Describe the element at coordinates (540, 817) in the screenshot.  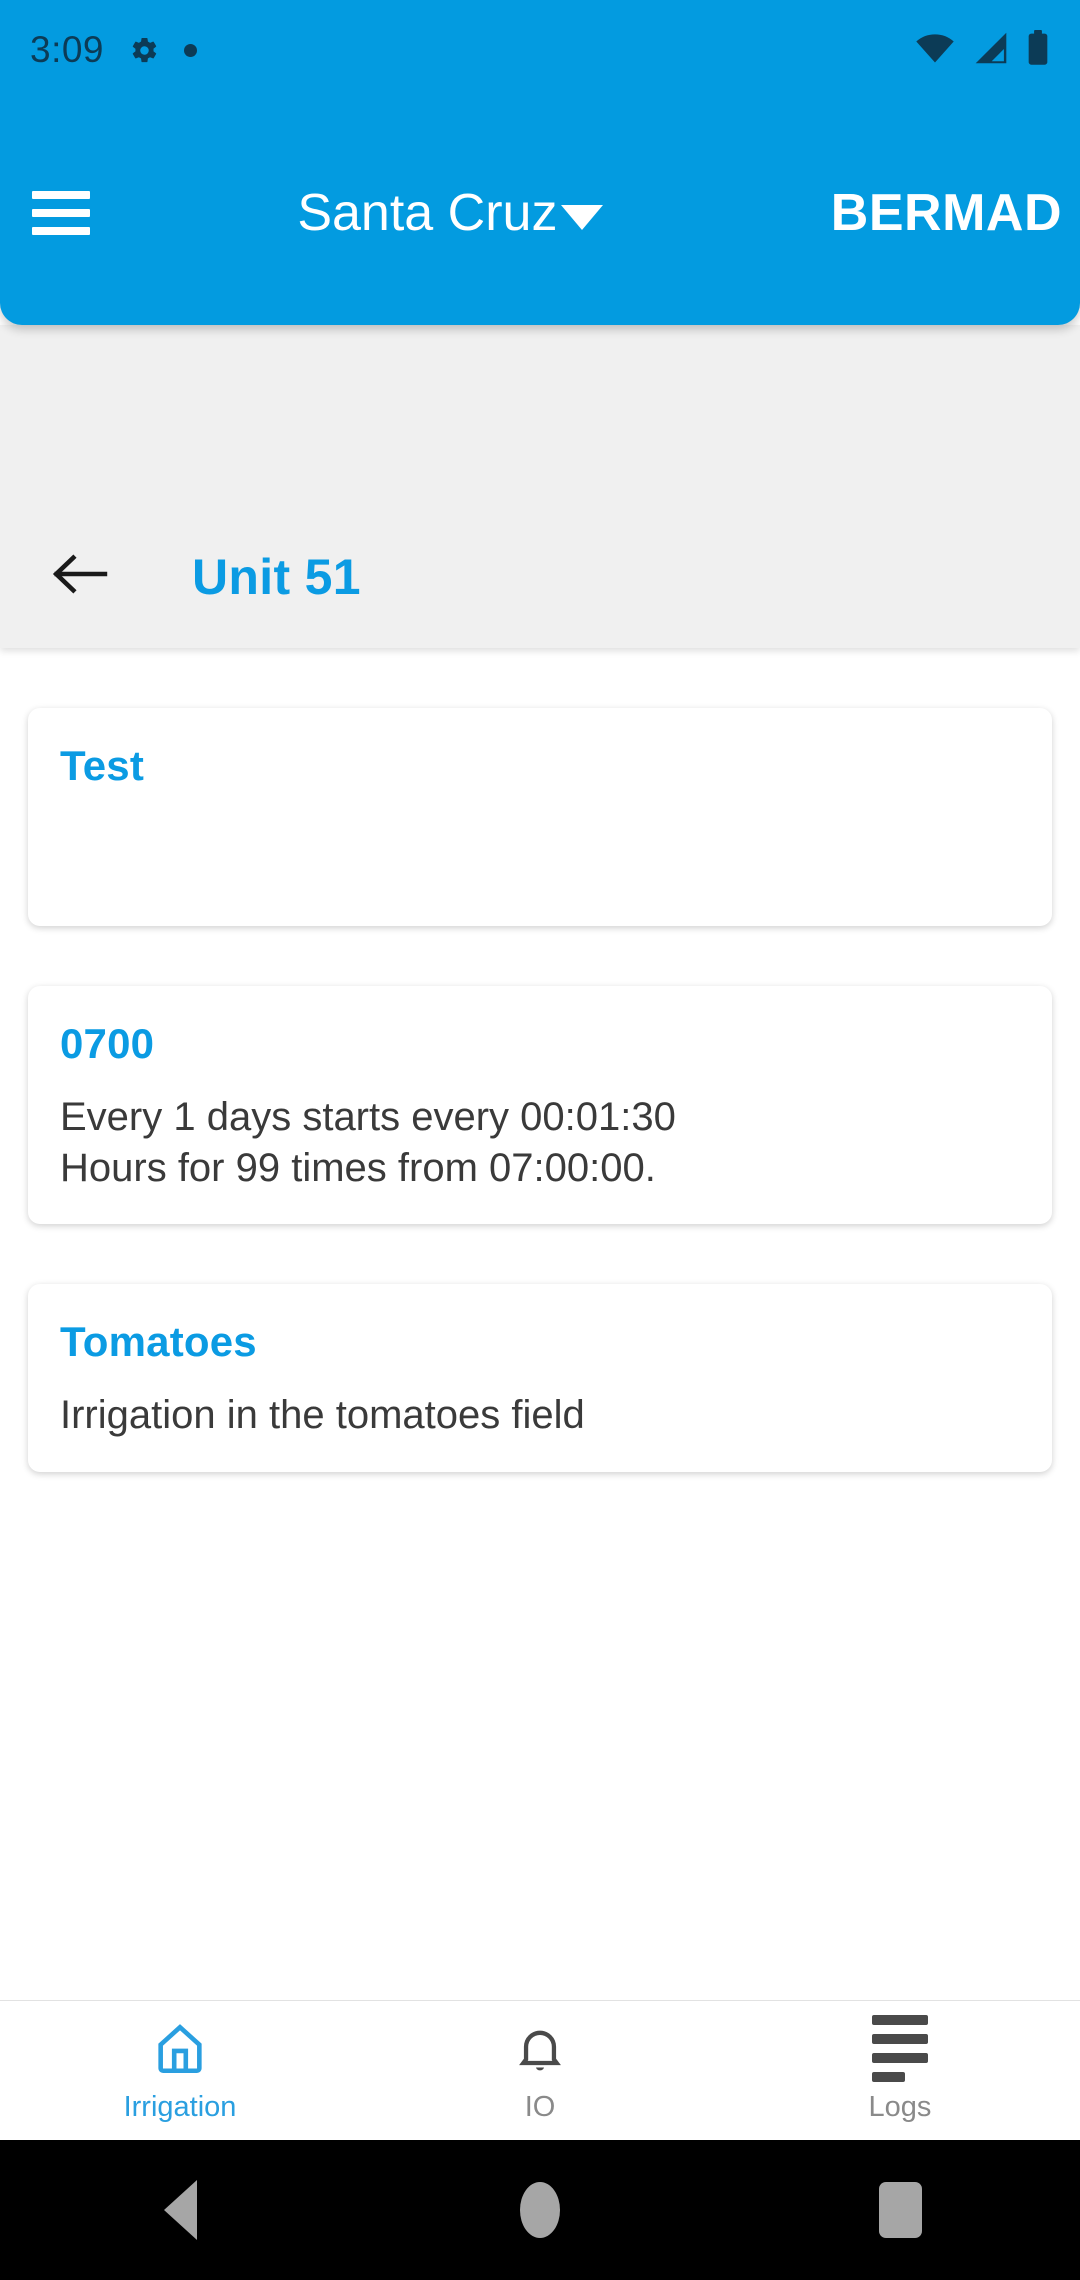
I see `program-card: Test` at that location.